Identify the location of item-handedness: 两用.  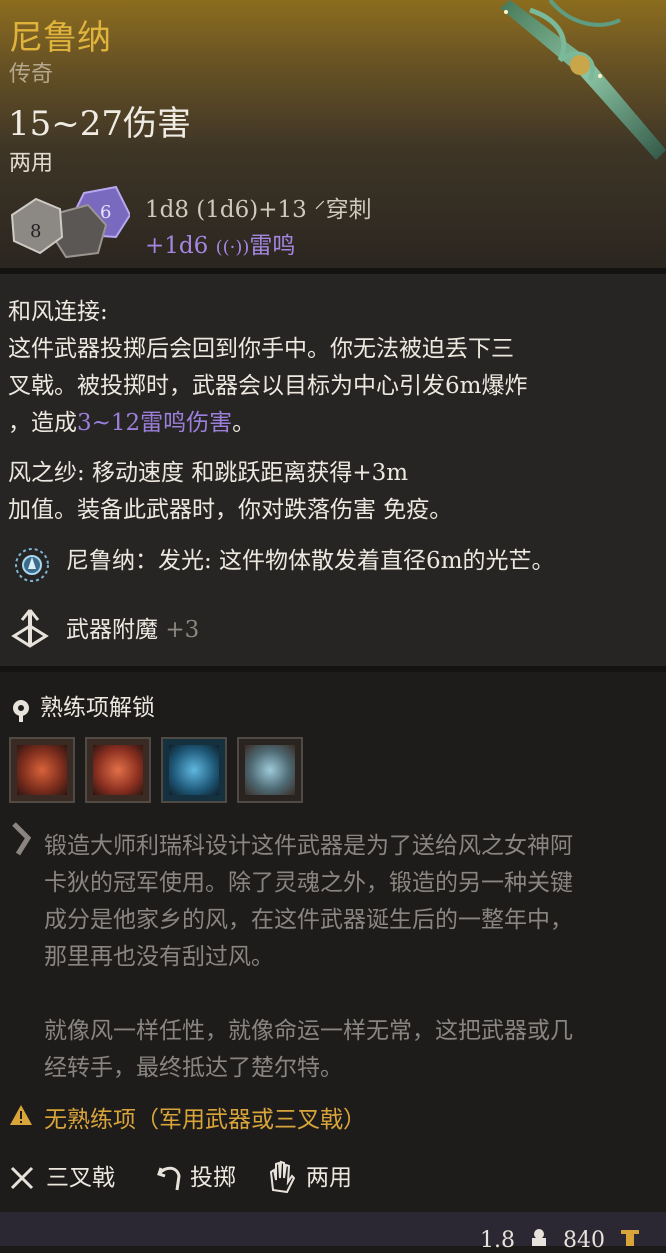
(31, 163).